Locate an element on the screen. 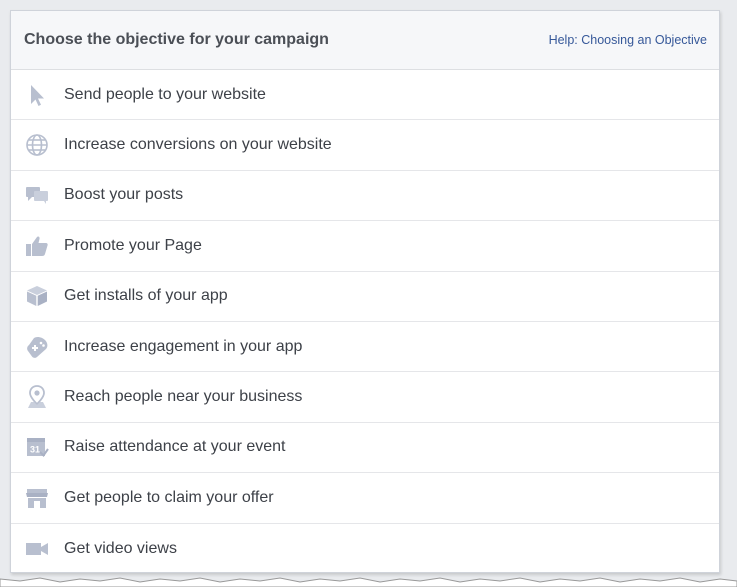 This screenshot has width=737, height=587. objective-label: Get people to claim your offer is located at coordinates (169, 497).